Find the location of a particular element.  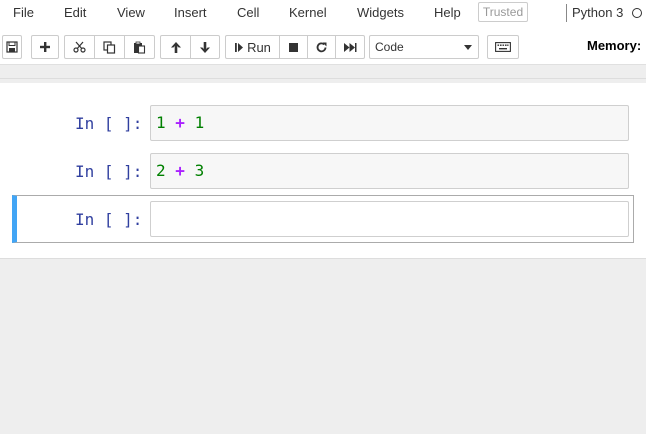

keyboard-icon is located at coordinates (503, 47).